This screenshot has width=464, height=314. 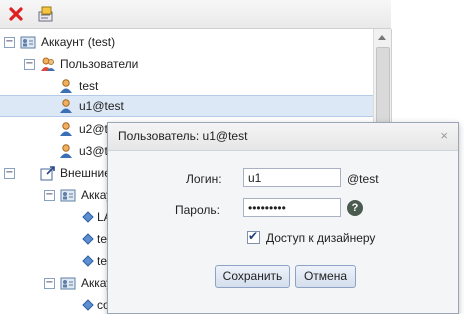 What do you see at coordinates (292, 177) in the screenshot?
I see `login-input` at bounding box center [292, 177].